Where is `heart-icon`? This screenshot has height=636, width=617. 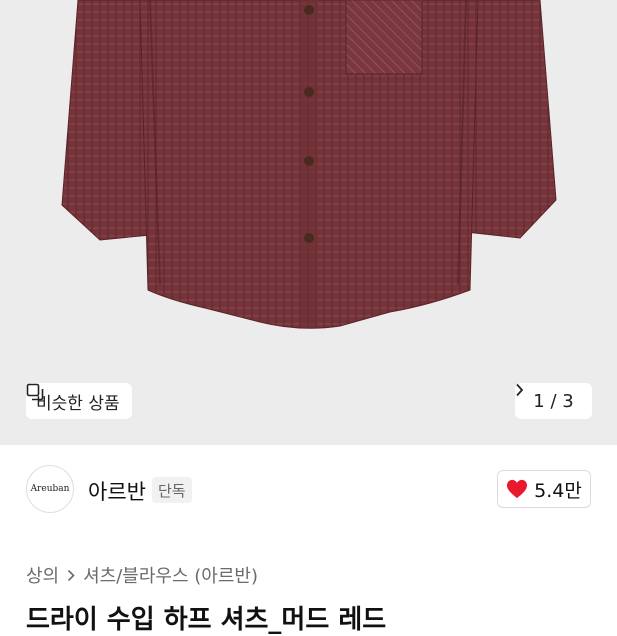
heart-icon is located at coordinates (517, 489).